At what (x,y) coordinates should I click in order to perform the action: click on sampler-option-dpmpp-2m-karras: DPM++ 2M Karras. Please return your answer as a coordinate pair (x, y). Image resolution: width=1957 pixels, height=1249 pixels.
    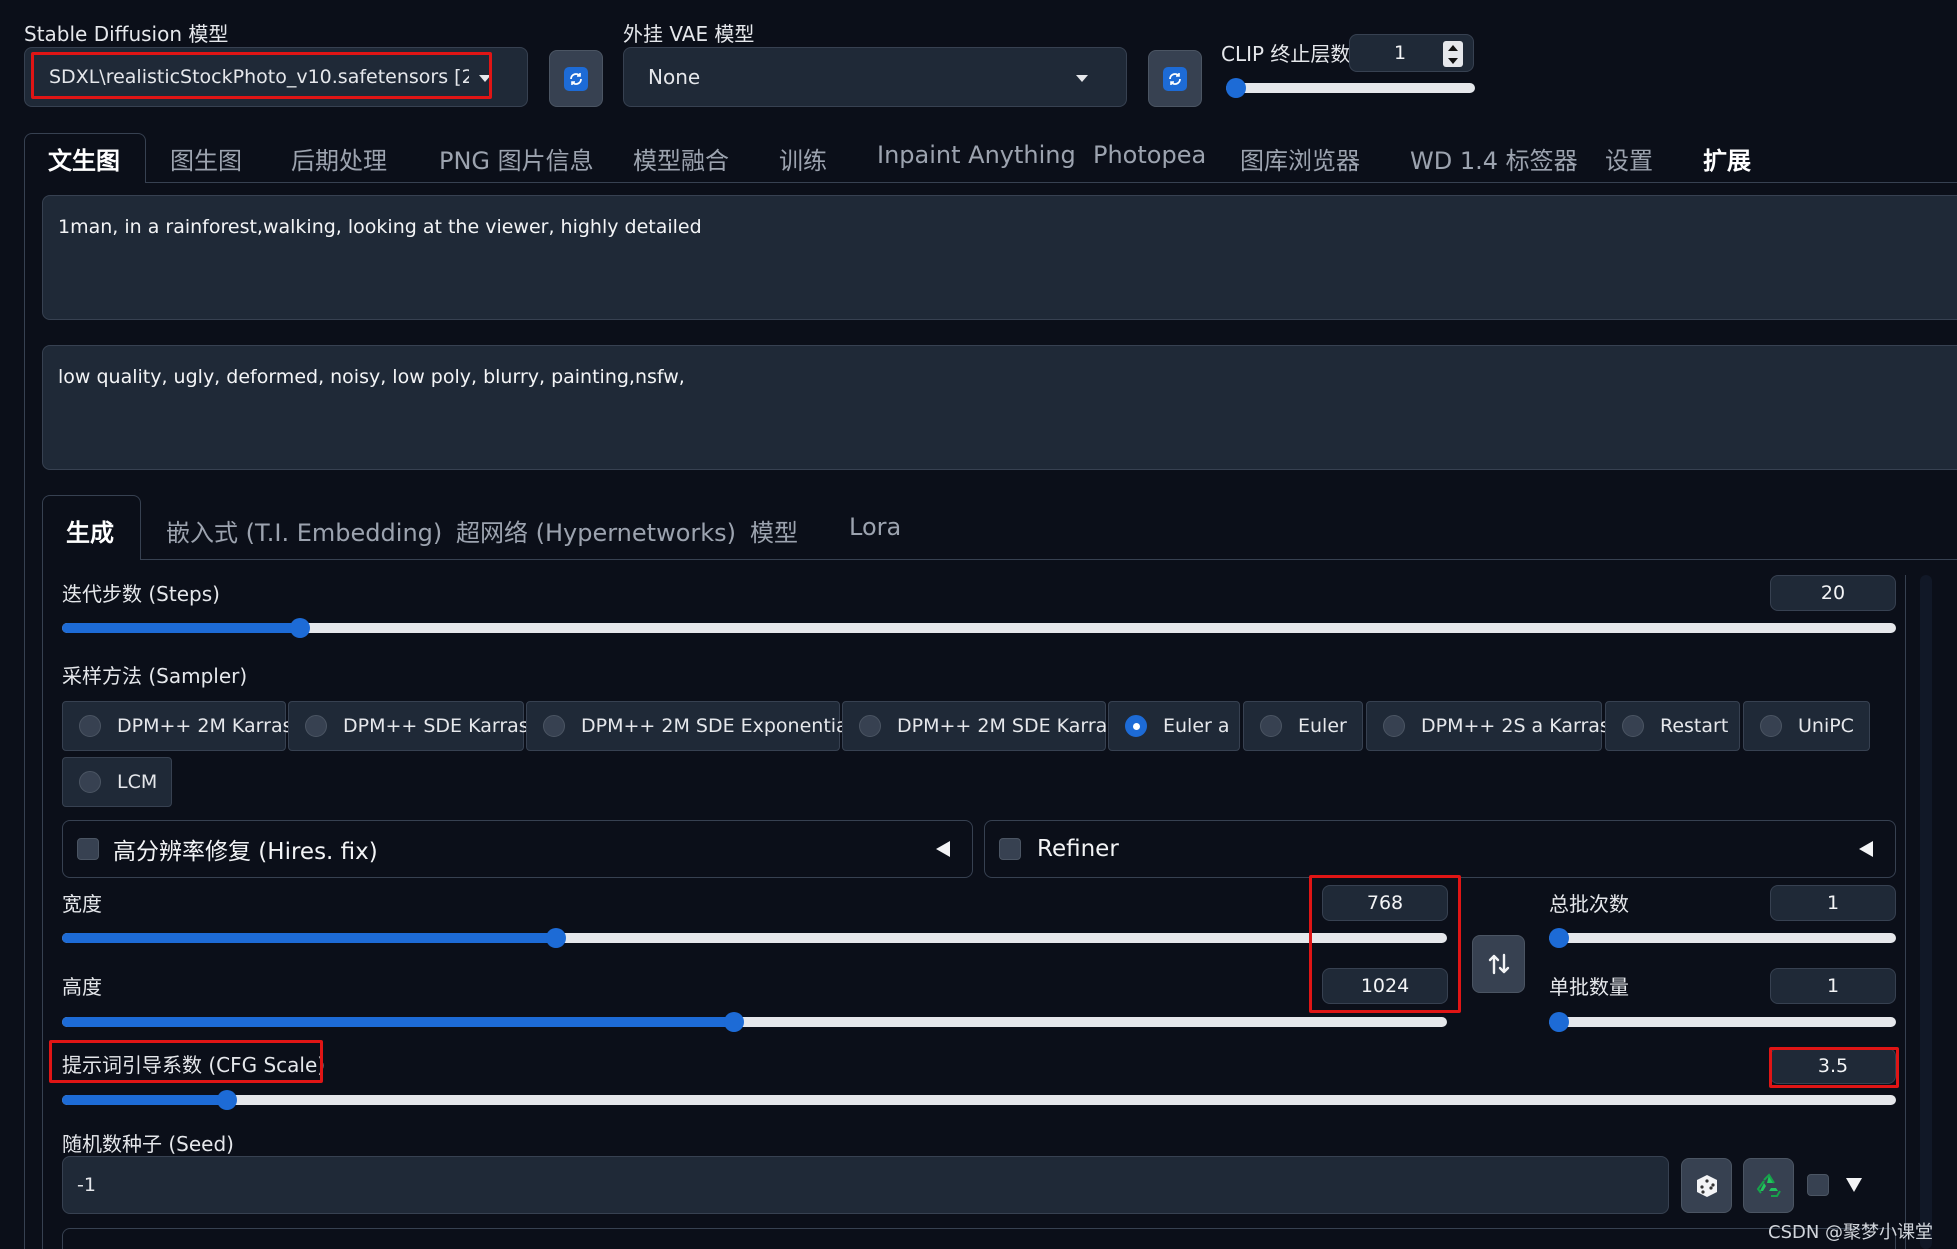
    Looking at the image, I should click on (177, 726).